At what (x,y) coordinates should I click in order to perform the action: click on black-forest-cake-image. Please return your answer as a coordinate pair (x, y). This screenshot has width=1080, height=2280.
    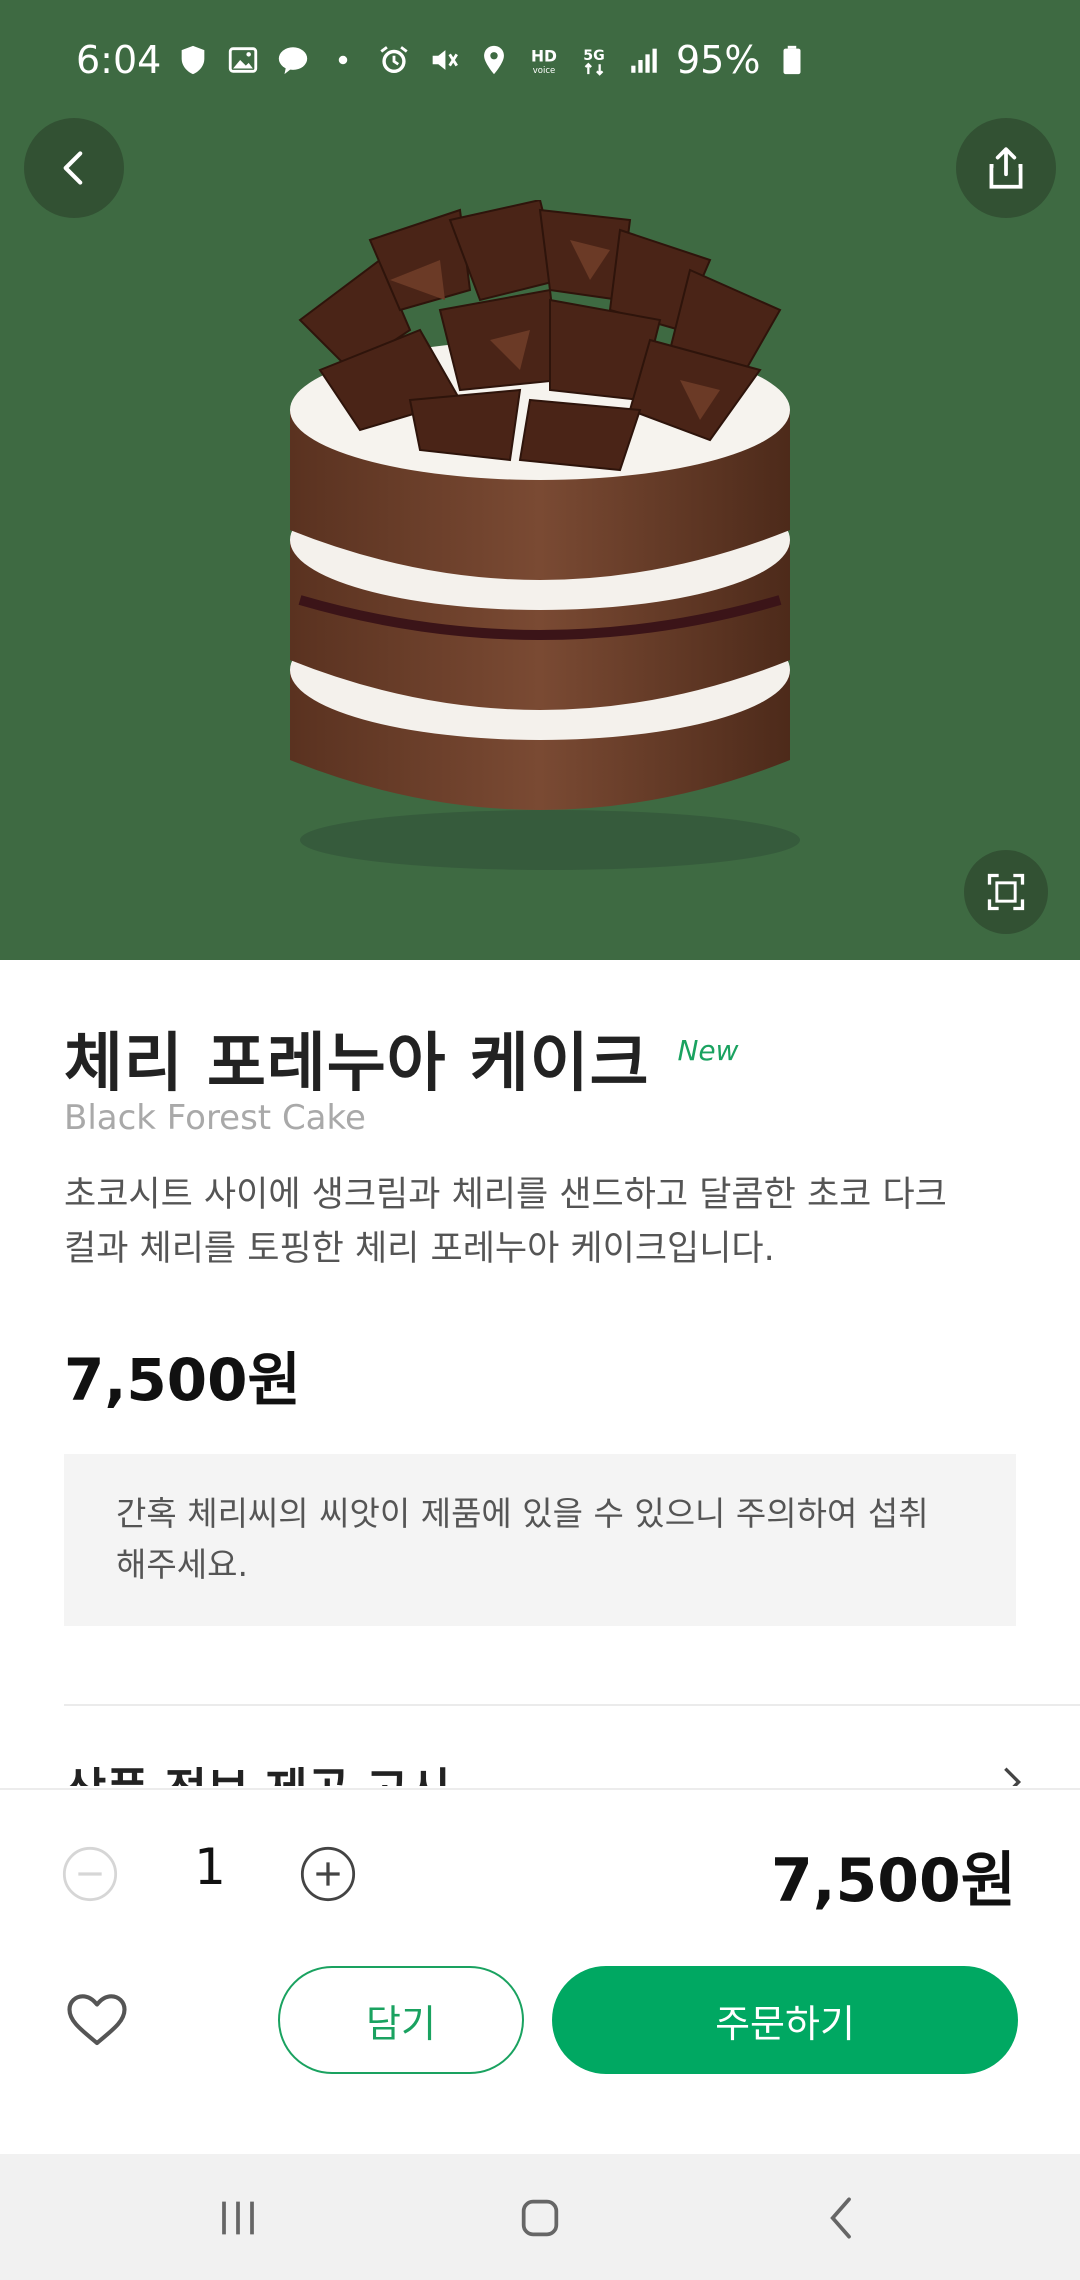
    Looking at the image, I should click on (545, 535).